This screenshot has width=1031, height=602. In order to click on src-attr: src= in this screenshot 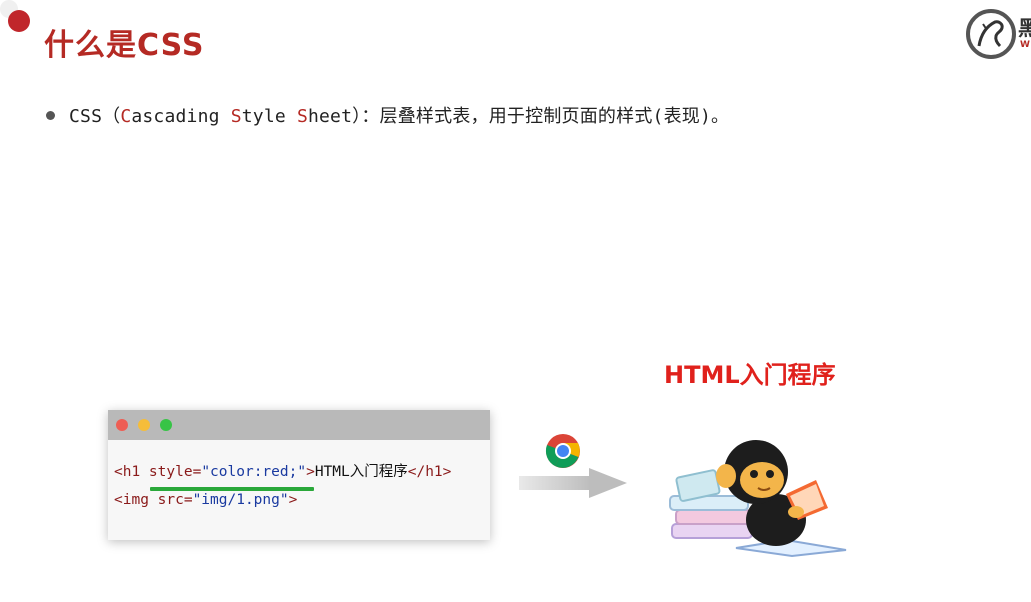, I will do `click(175, 500)`.